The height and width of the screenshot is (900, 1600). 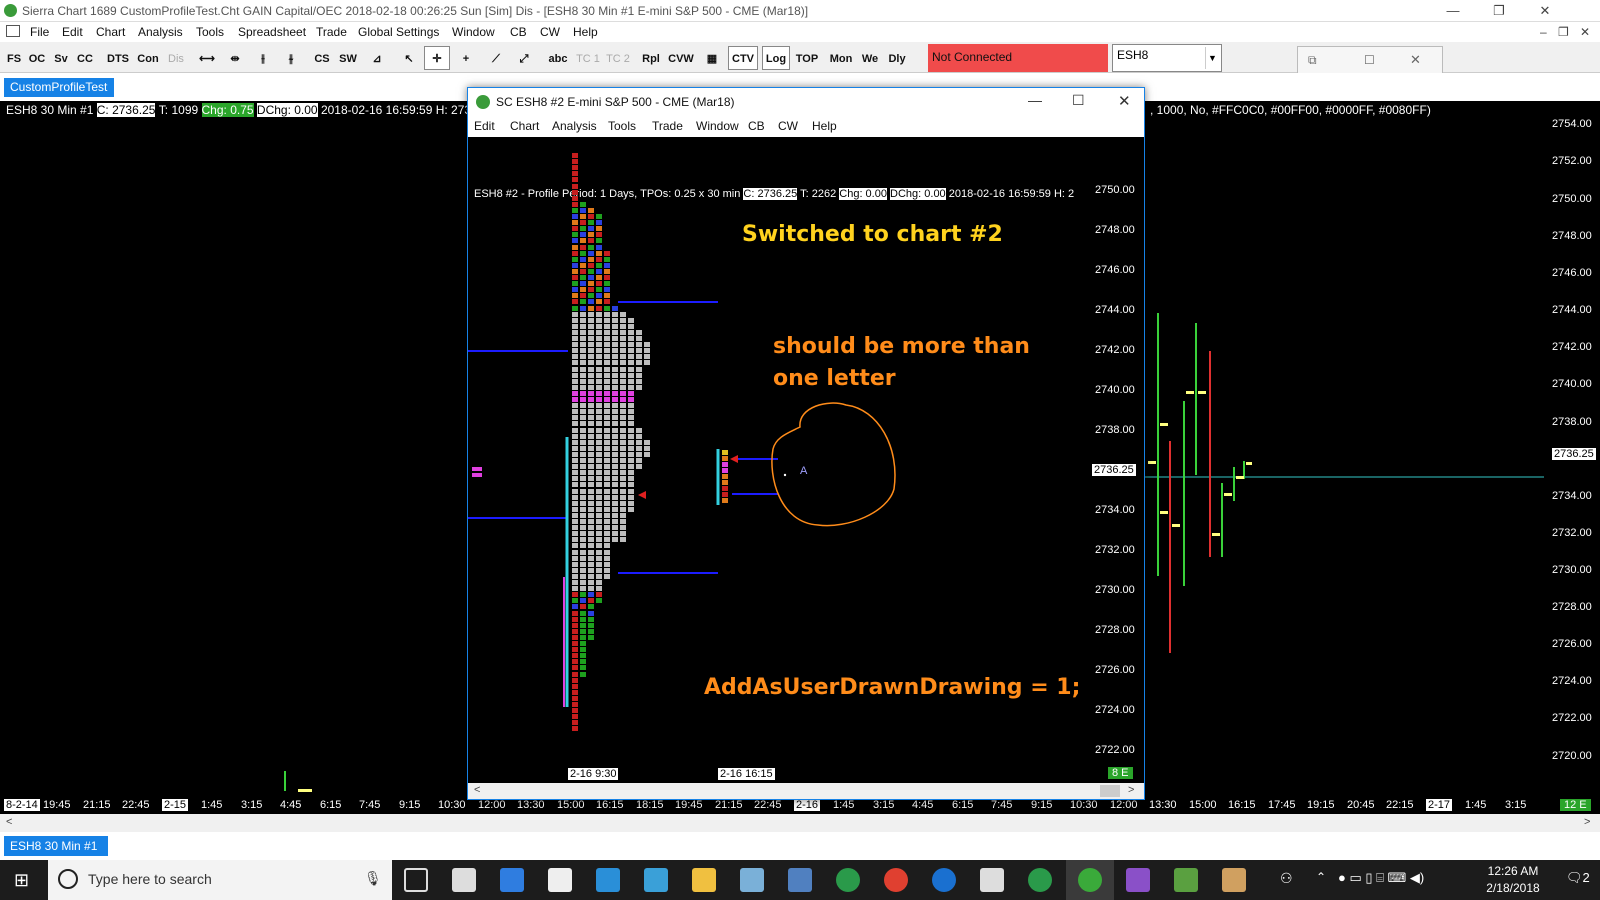 What do you see at coordinates (59, 87) in the screenshot?
I see `tab-customprofiletest: CustomProfileTest` at bounding box center [59, 87].